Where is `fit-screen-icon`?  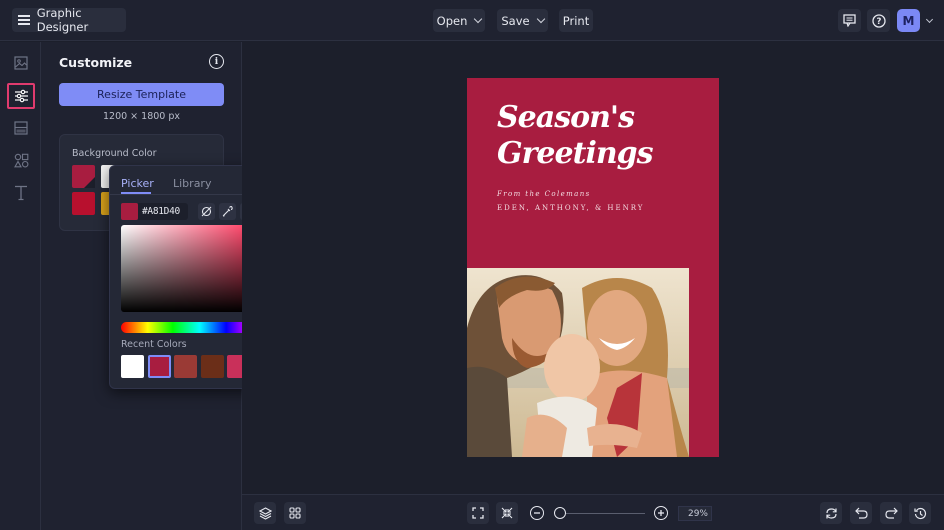
fit-screen-icon is located at coordinates (478, 513).